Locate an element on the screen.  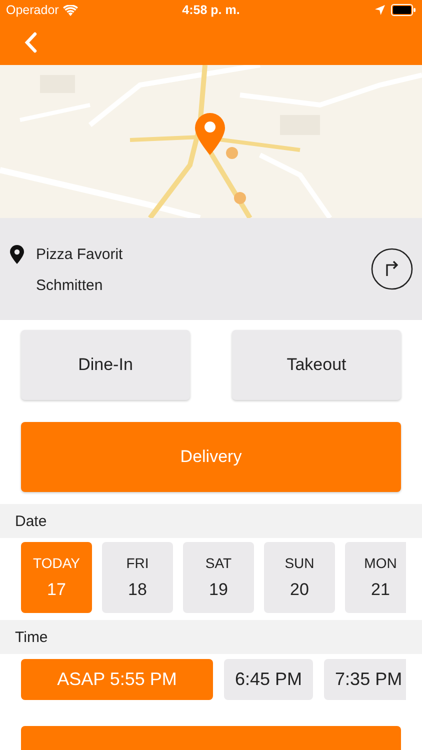
back-icon is located at coordinates (30, 42).